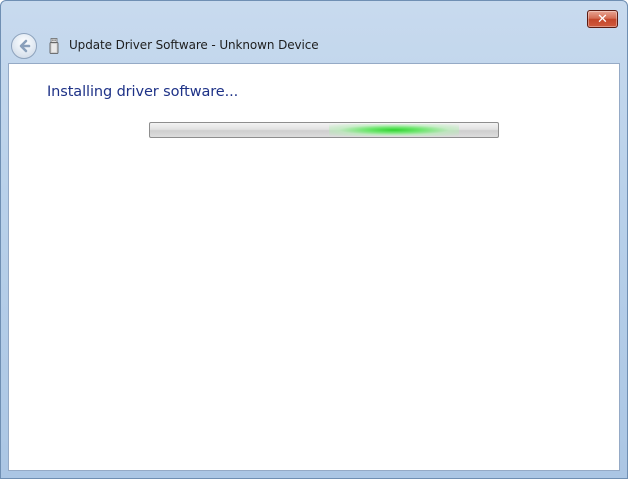 The image size is (628, 479). Describe the element at coordinates (194, 45) in the screenshot. I see `window-title: Update Driver Software - Unknown Device` at that location.